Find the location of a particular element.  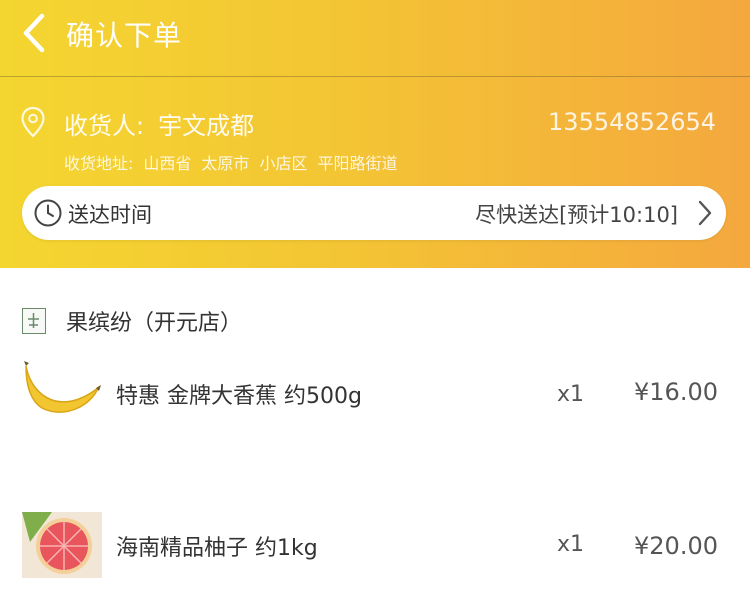

navbar: 确认下单 is located at coordinates (375, 38).